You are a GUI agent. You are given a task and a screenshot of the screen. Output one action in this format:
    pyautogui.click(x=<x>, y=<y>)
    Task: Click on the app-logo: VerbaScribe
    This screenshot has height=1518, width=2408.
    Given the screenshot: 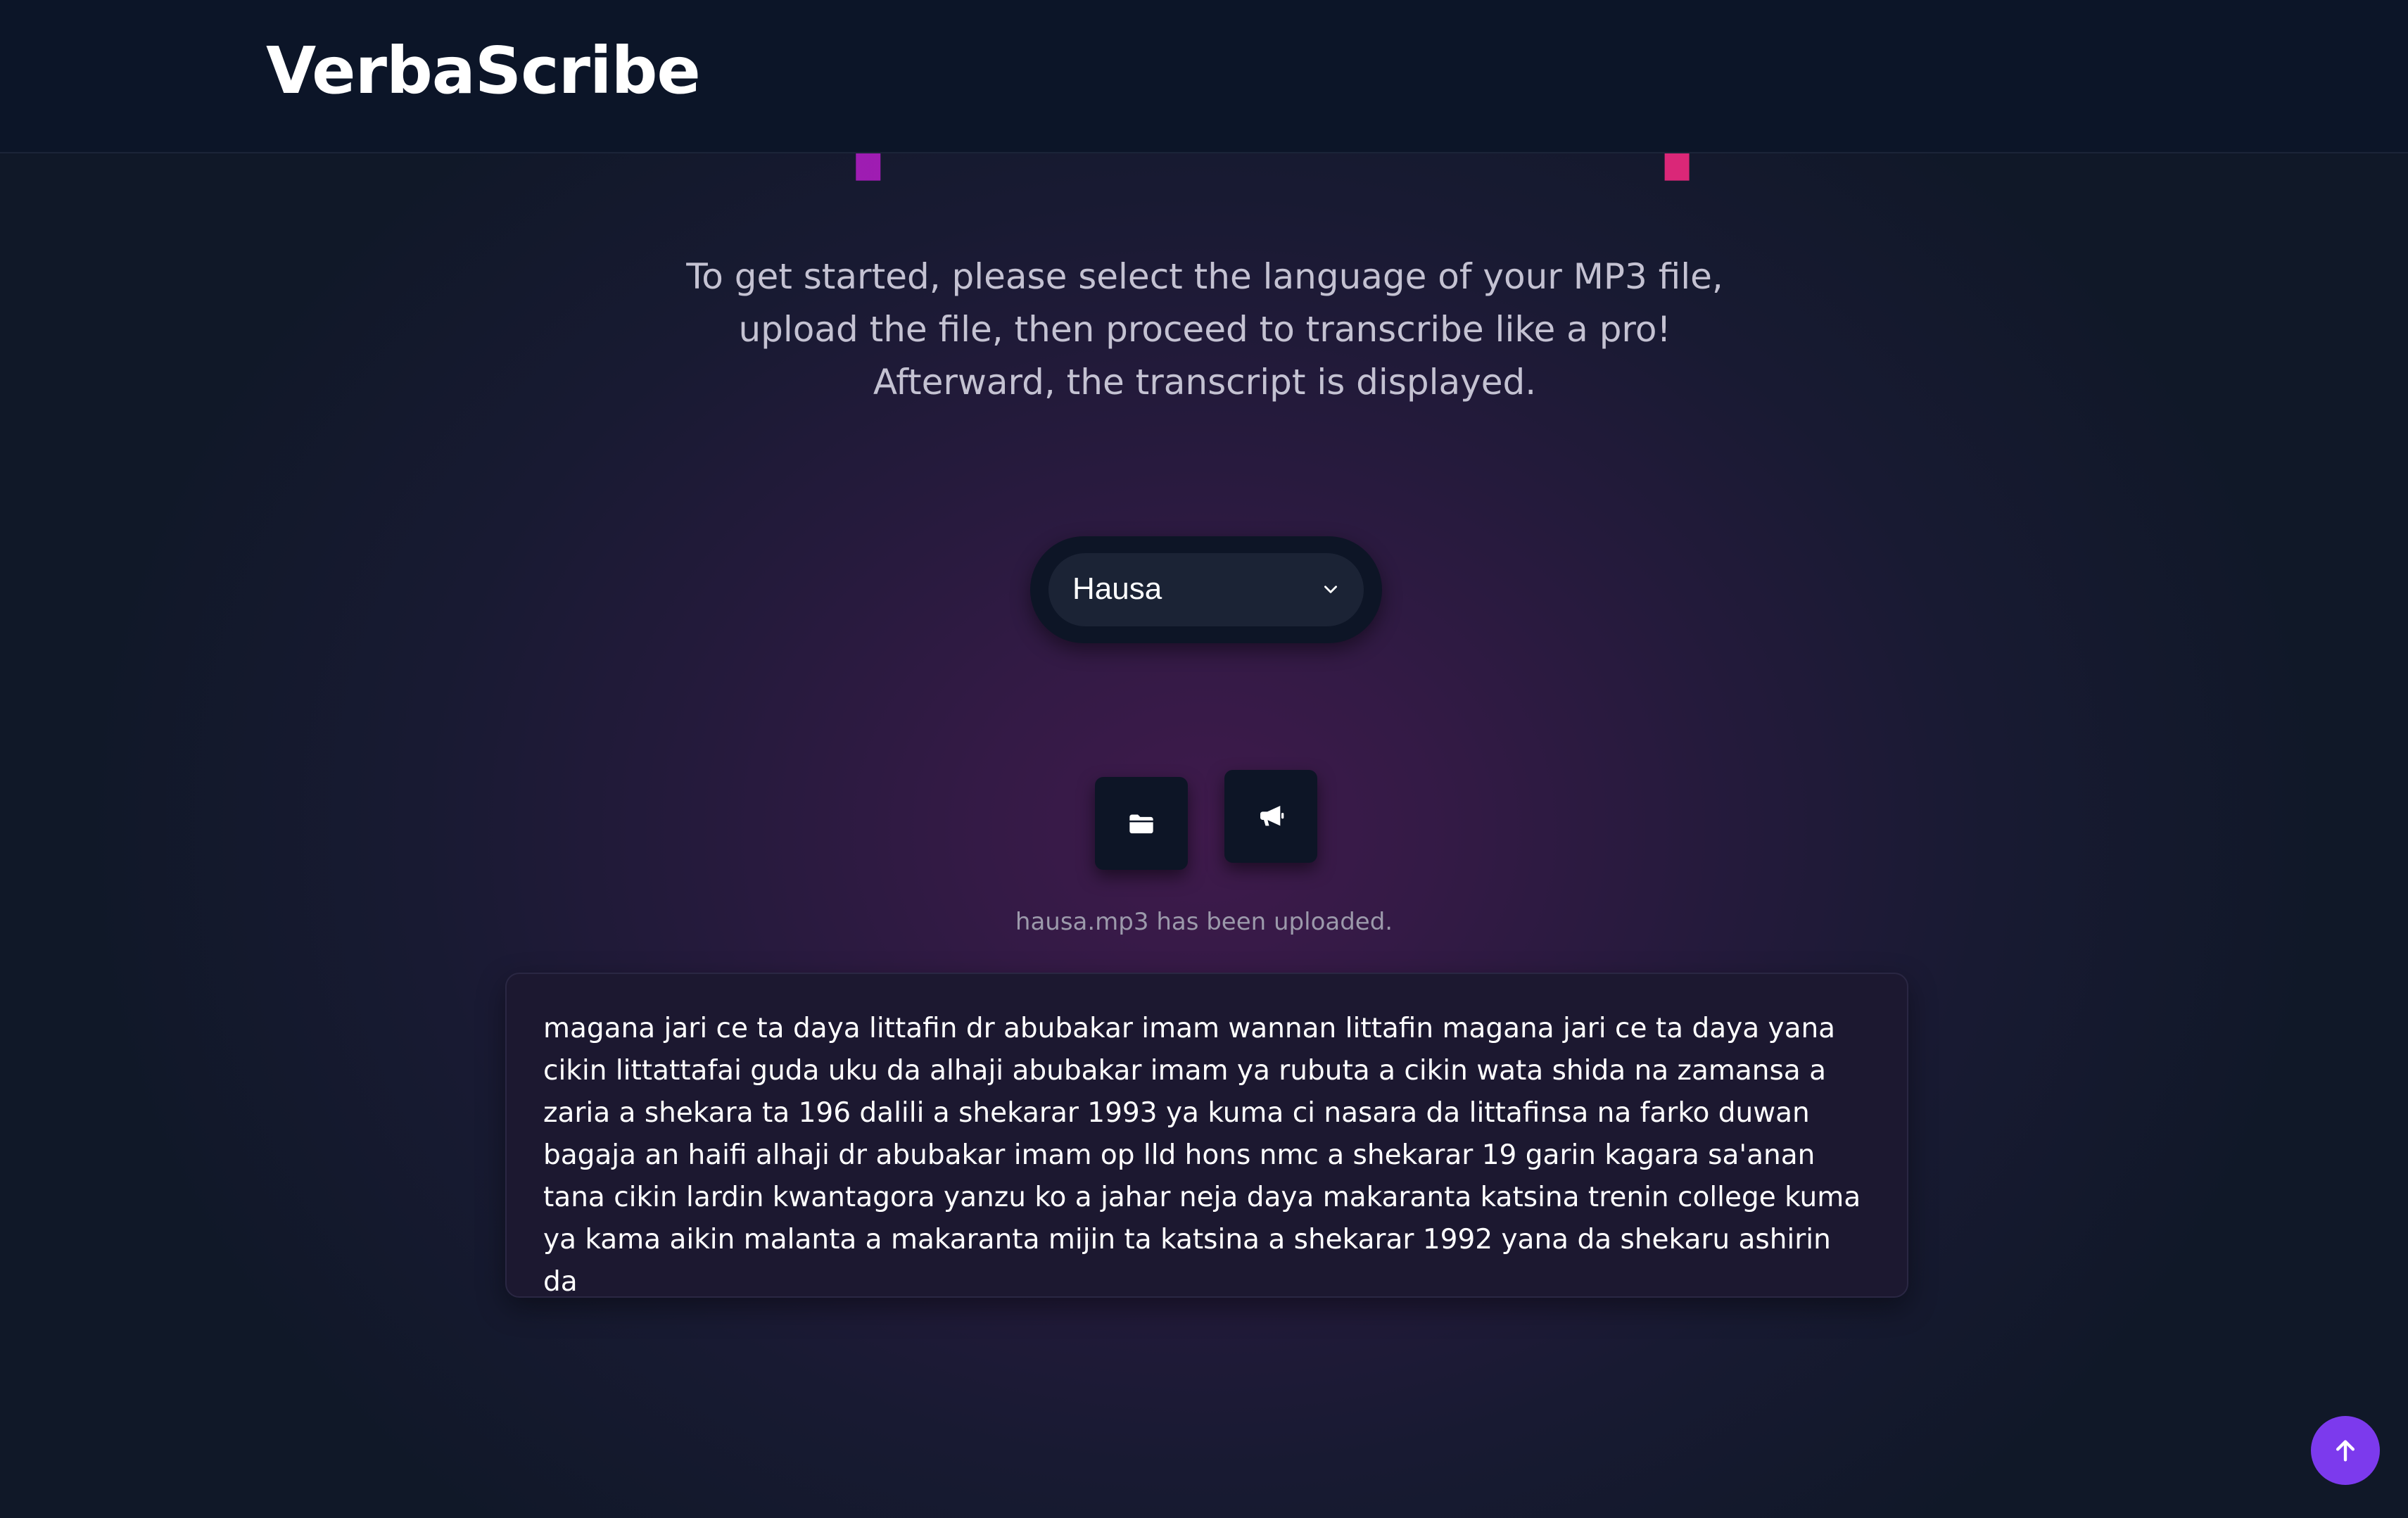 What is the action you would take?
    pyautogui.click(x=483, y=70)
    